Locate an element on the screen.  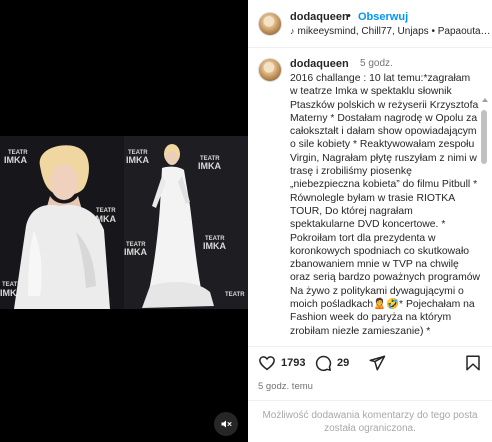
heart-icon is located at coordinates (267, 363).